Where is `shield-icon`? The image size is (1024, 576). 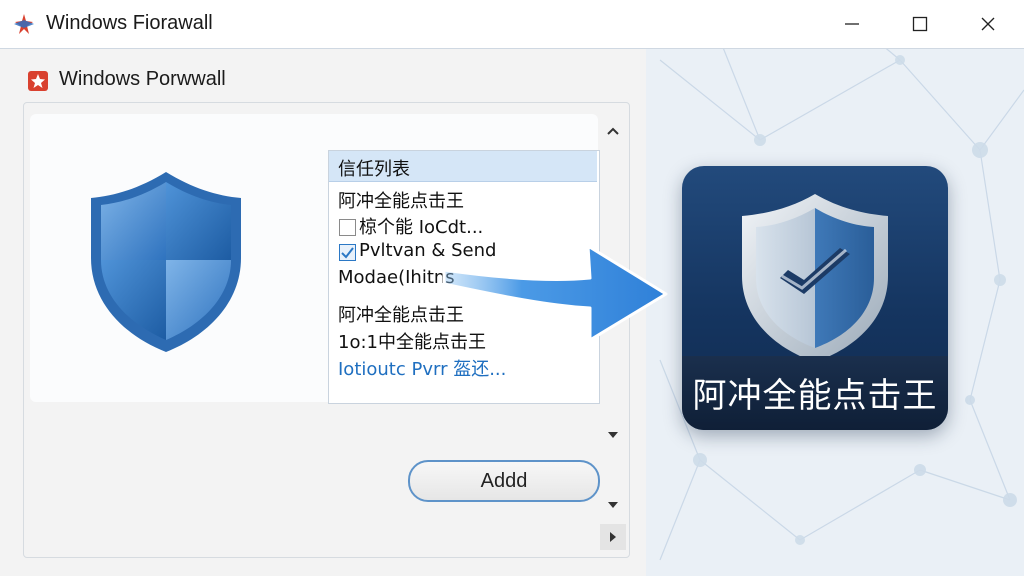
shield-icon is located at coordinates (166, 262).